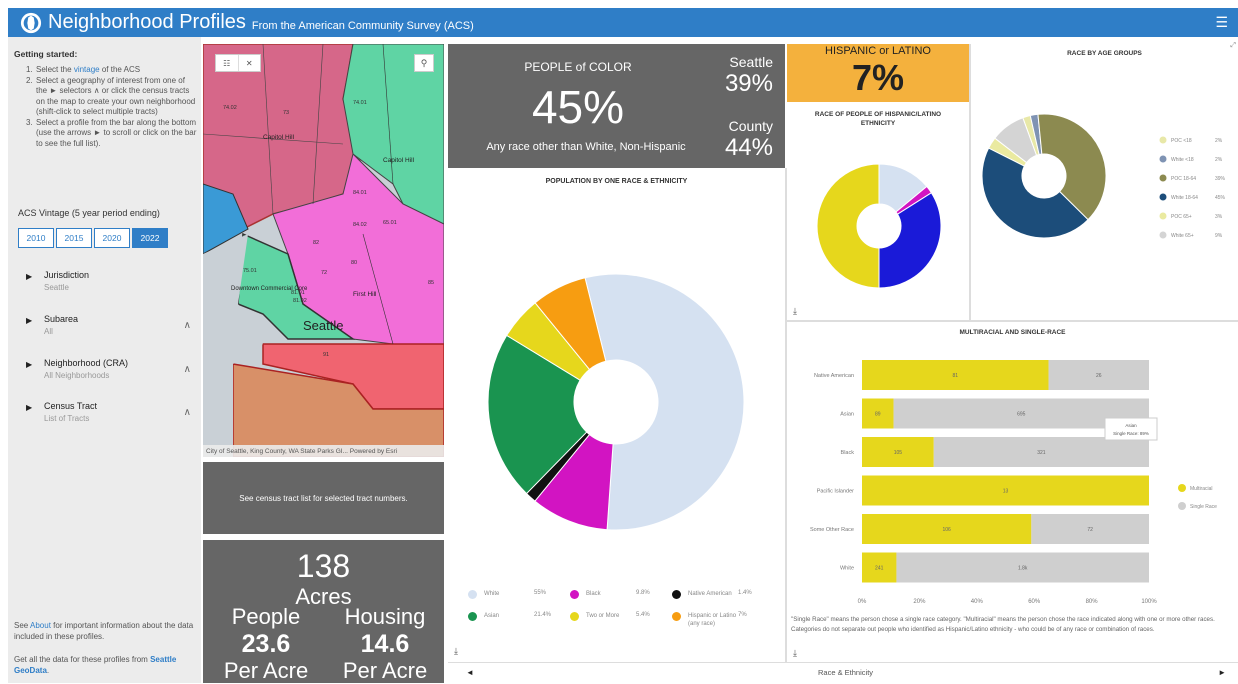 The width and height of the screenshot is (1238, 684). I want to click on vintage-selector: 2010 2015 2020 2022, so click(94, 238).